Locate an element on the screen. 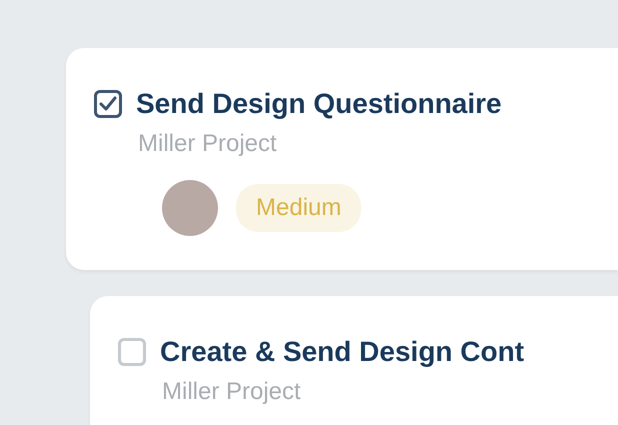 The image size is (618, 425). task-title: Send Design Questionnaire is located at coordinates (319, 104).